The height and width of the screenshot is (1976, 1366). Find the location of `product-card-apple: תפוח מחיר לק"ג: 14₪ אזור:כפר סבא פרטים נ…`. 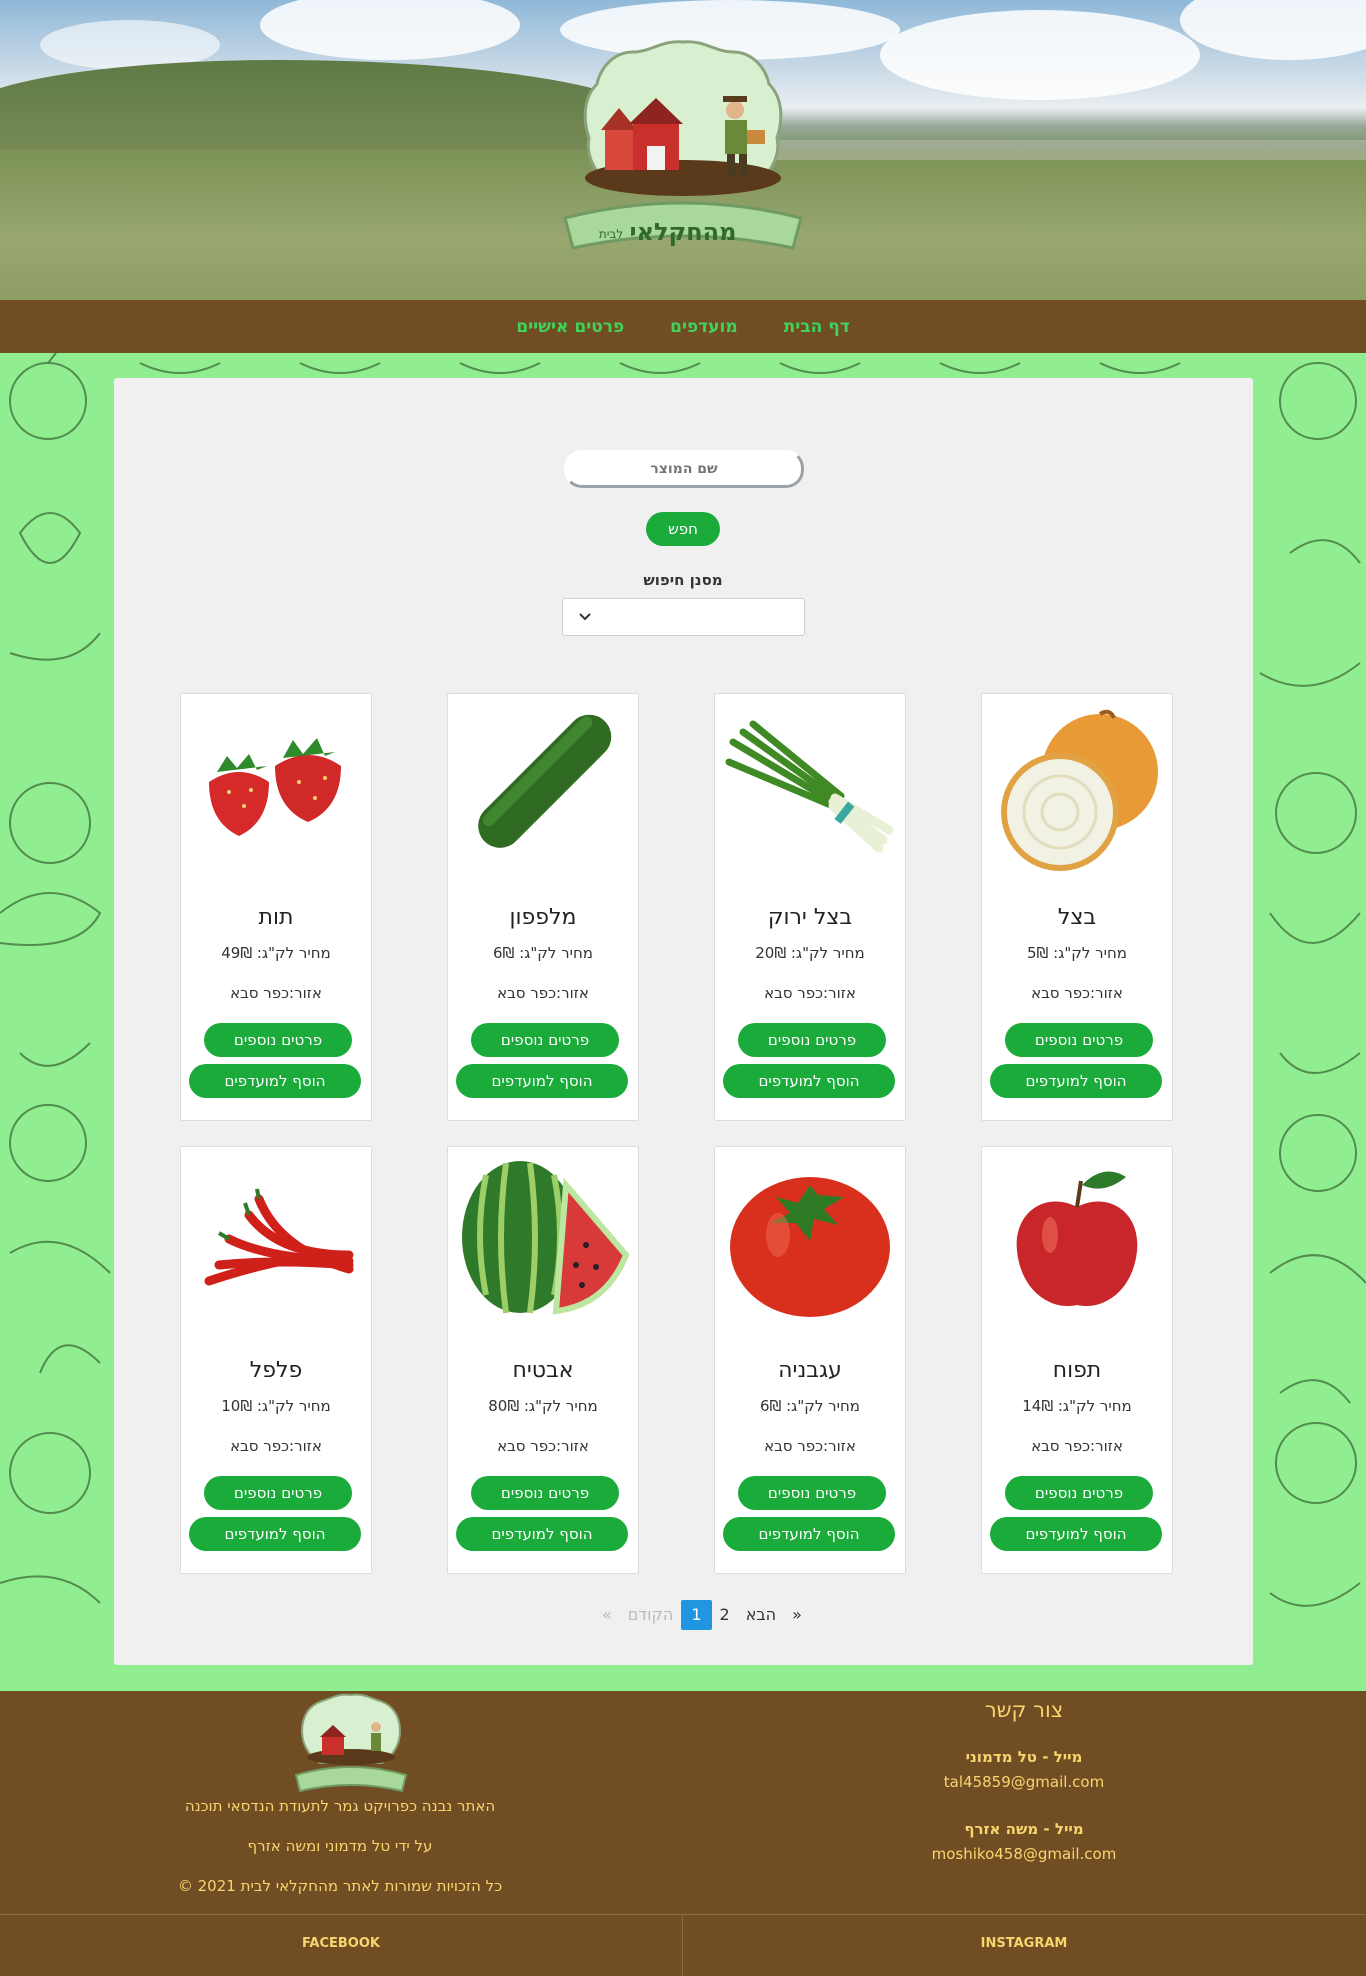

product-card-apple: תפוח מחיר לק"ג: 14₪ אזור:כפר סבא פרטים נ… is located at coordinates (1077, 1360).